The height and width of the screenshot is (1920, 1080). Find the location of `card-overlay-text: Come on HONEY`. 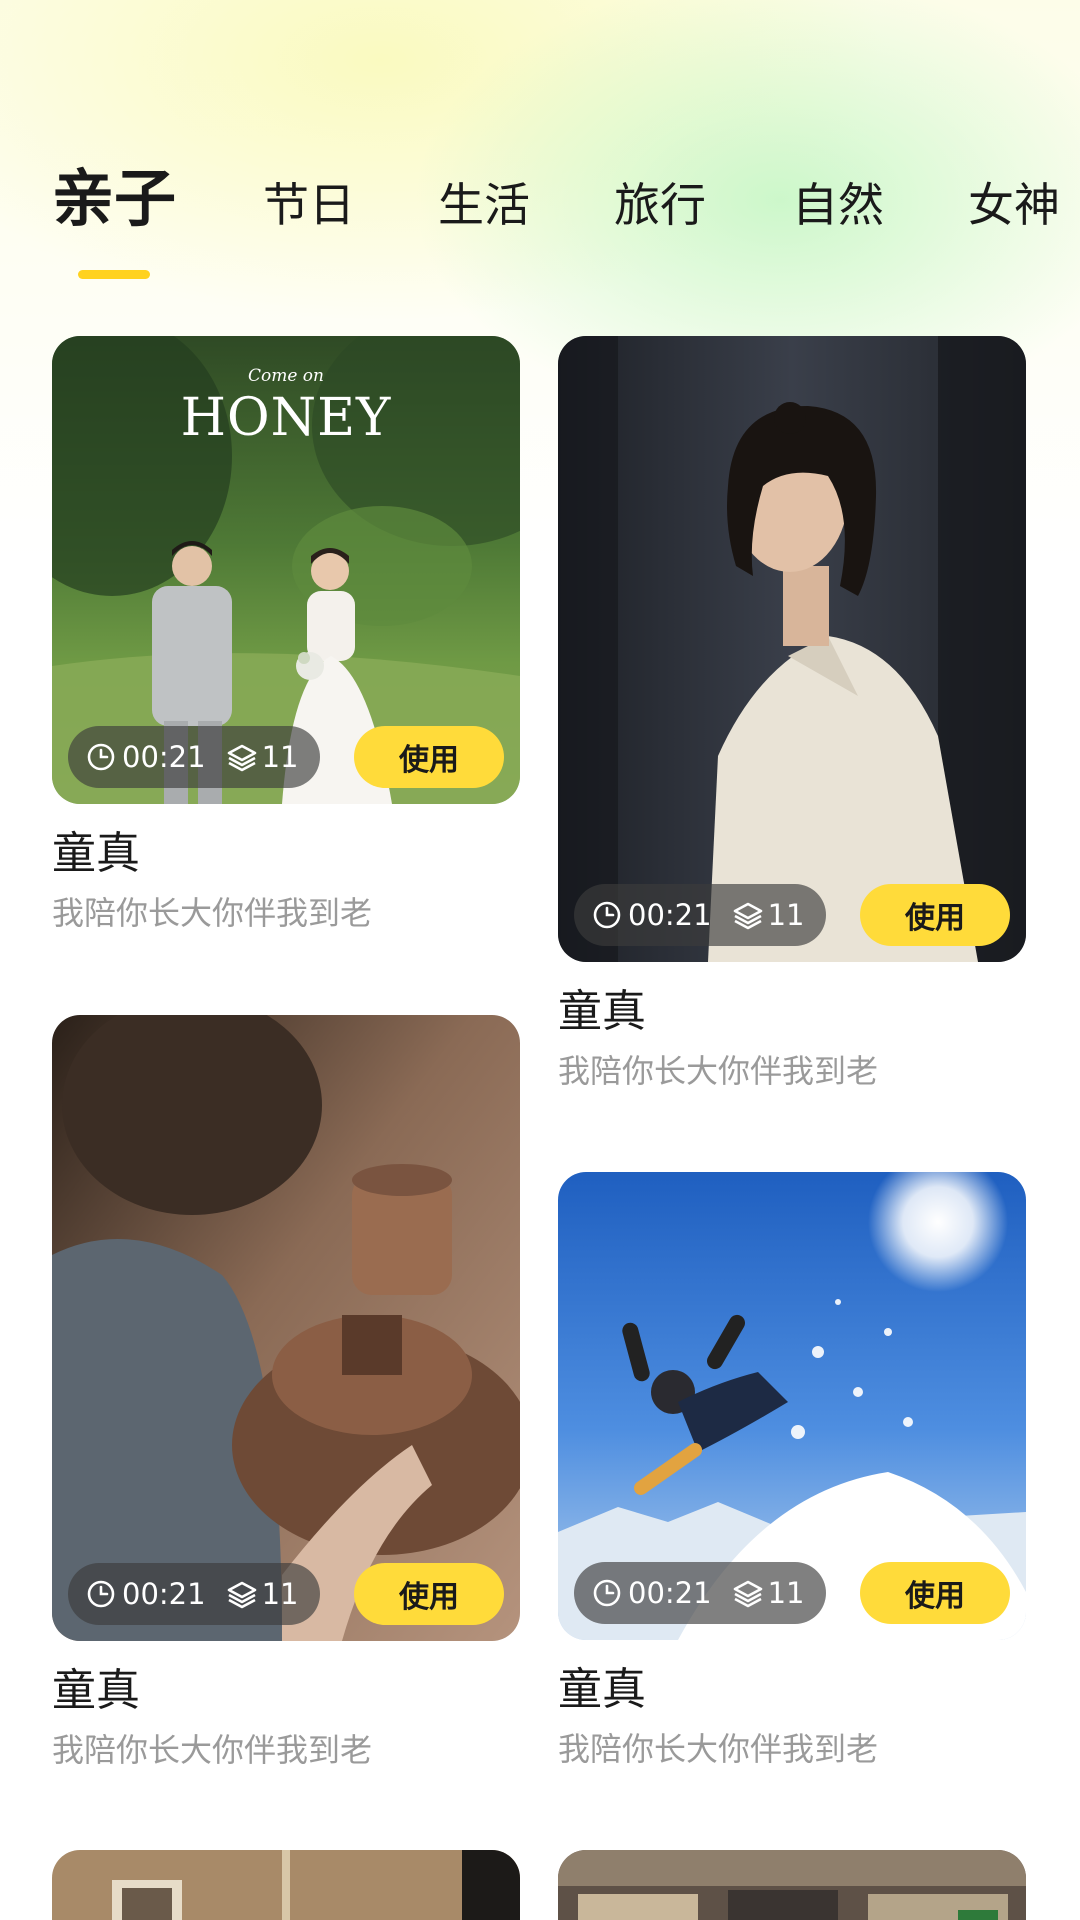

card-overlay-text: Come on HONEY is located at coordinates (286, 407).